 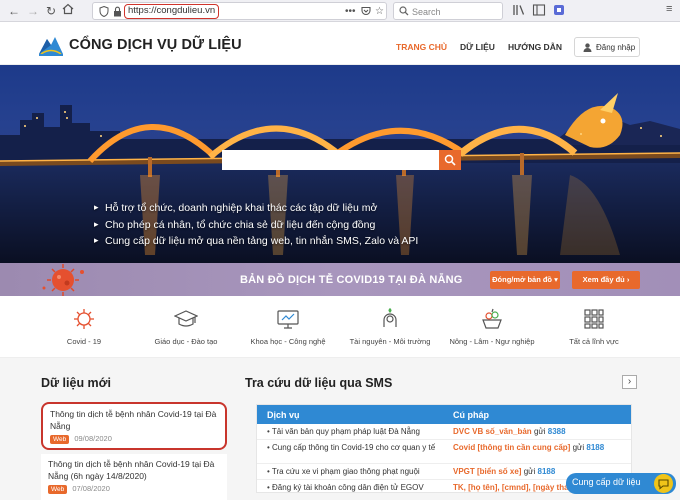 What do you see at coordinates (186, 341) in the screenshot?
I see `category-label: Giáo dục - Đào tạo` at bounding box center [186, 341].